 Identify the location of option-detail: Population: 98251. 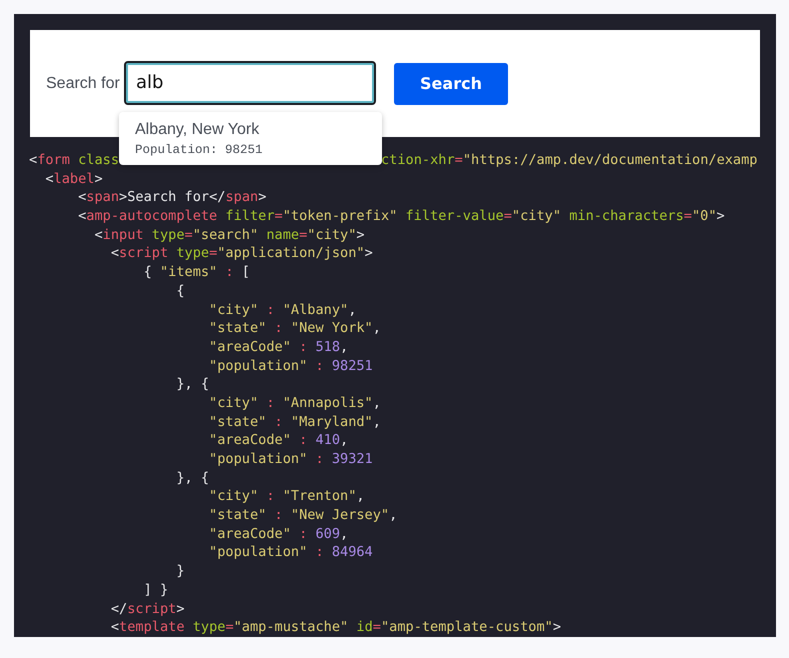
(199, 150).